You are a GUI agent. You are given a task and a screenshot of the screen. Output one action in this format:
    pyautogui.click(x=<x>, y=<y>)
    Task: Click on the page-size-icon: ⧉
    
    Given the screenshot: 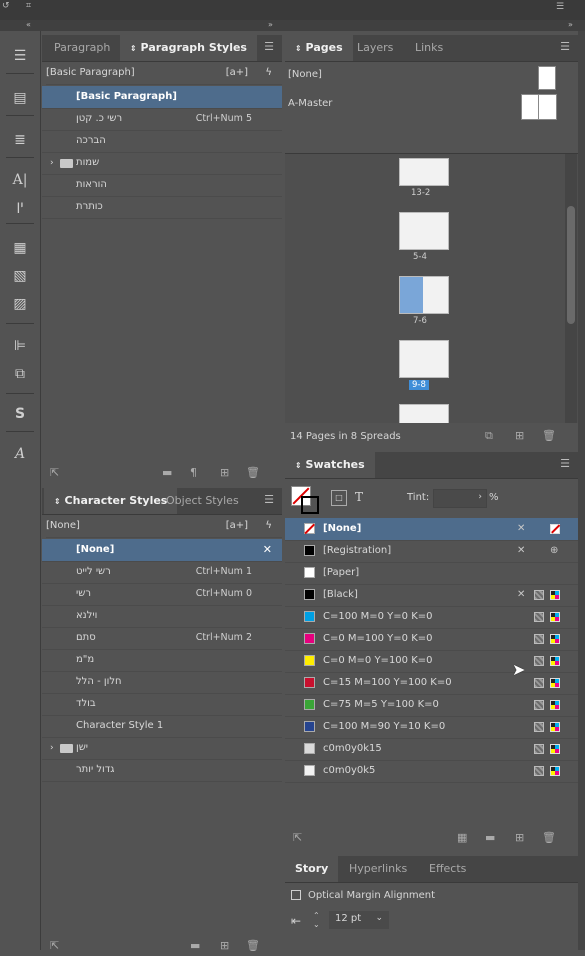 What is the action you would take?
    pyautogui.click(x=489, y=436)
    